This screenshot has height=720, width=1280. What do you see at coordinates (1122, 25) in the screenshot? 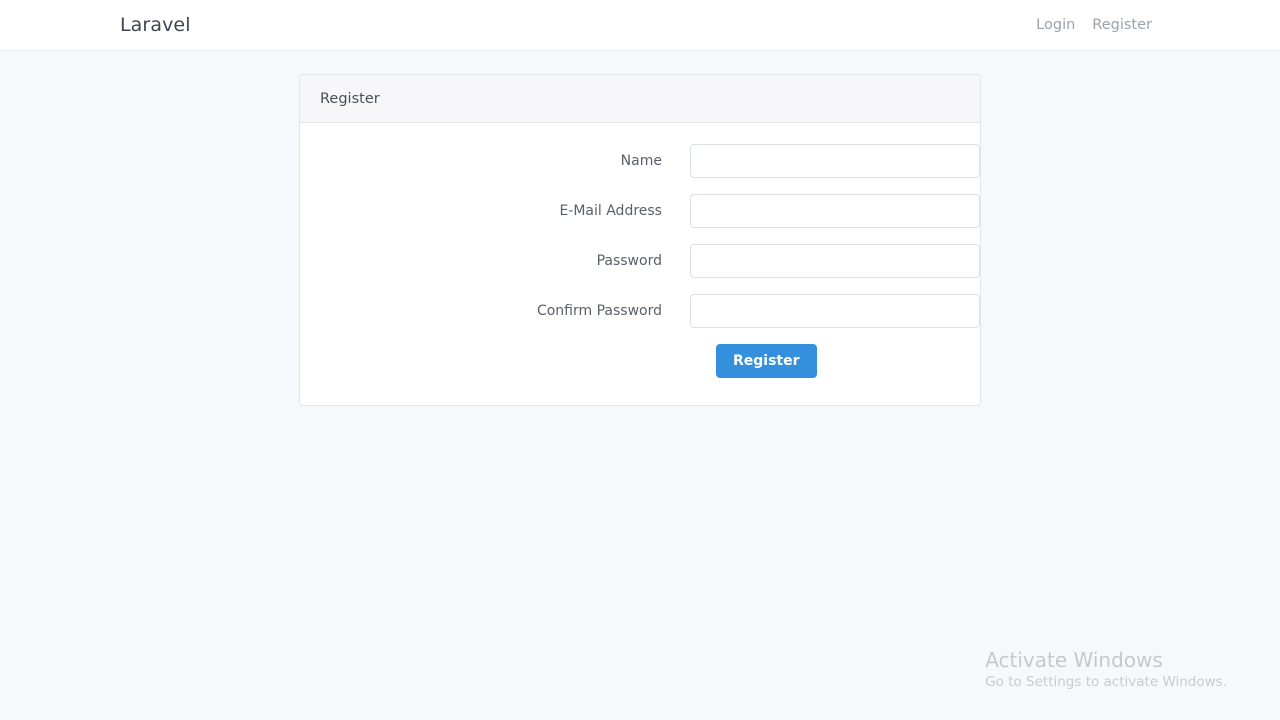
I see `nav-link-register: Register` at bounding box center [1122, 25].